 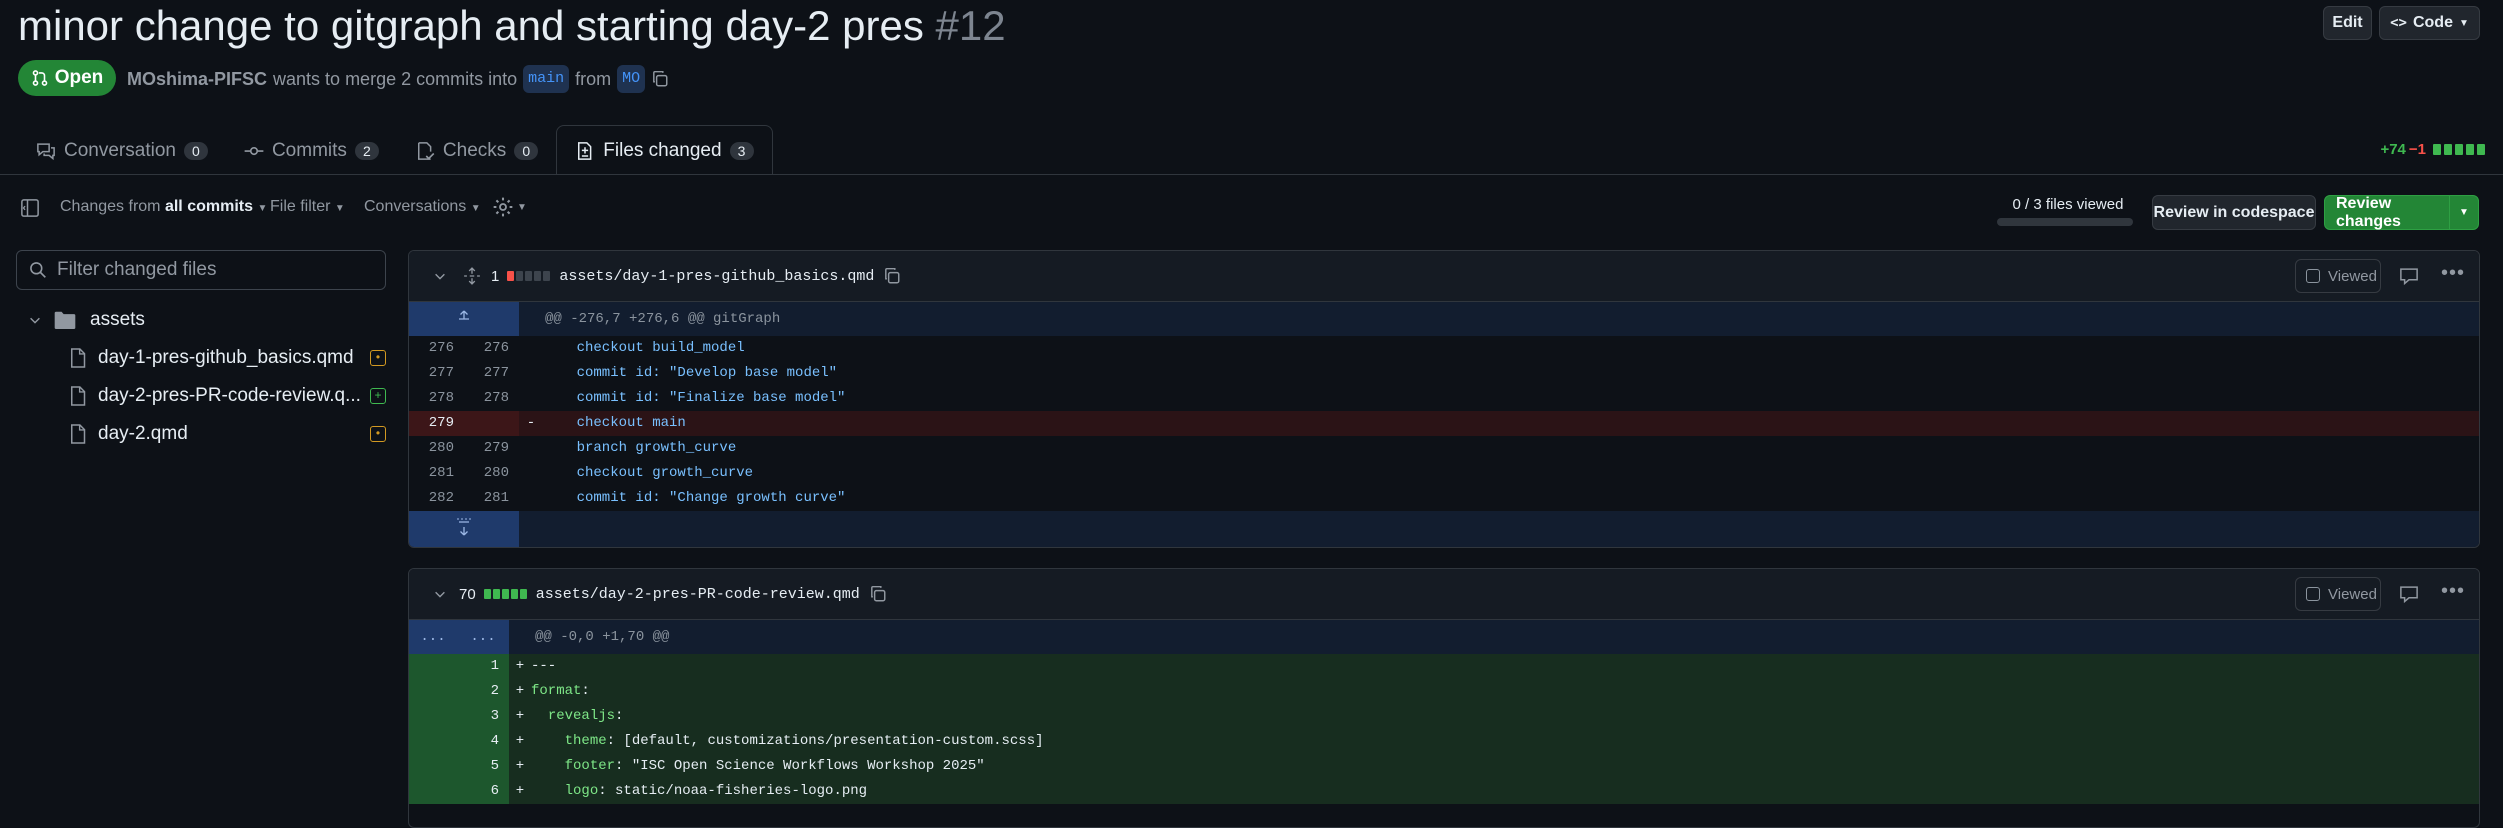 What do you see at coordinates (483, 666) in the screenshot?
I see `new-line-number: 1` at bounding box center [483, 666].